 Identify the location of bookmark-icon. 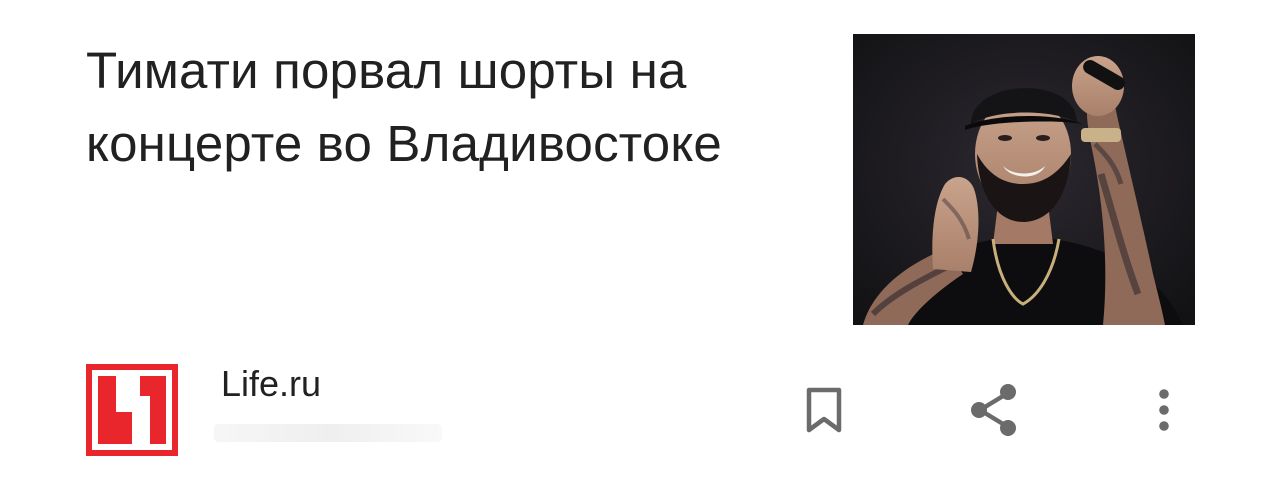
(824, 410).